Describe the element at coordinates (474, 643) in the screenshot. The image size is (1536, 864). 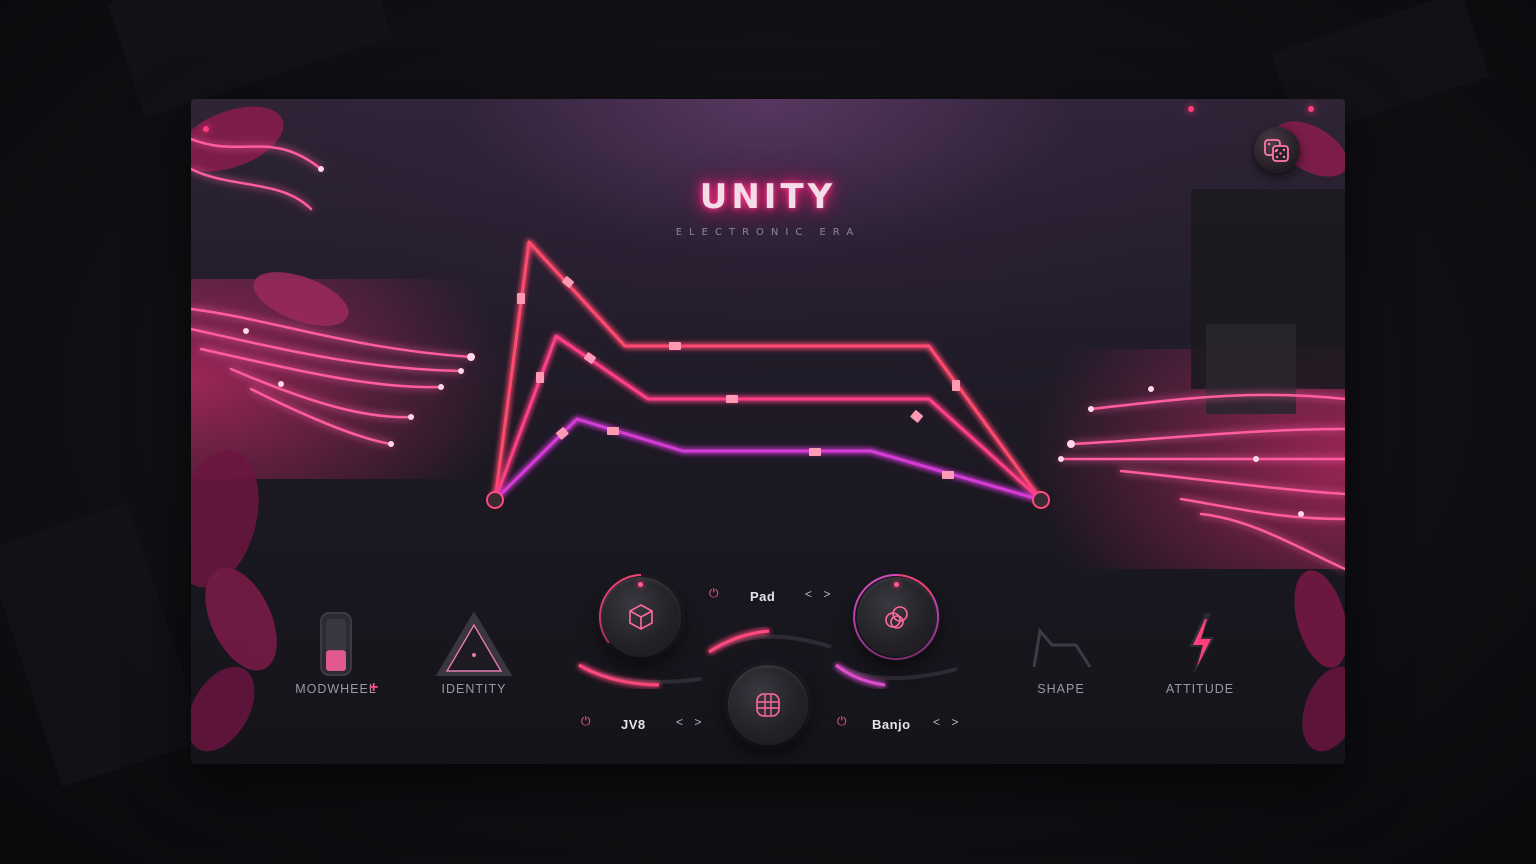
I see `triangle-icon` at that location.